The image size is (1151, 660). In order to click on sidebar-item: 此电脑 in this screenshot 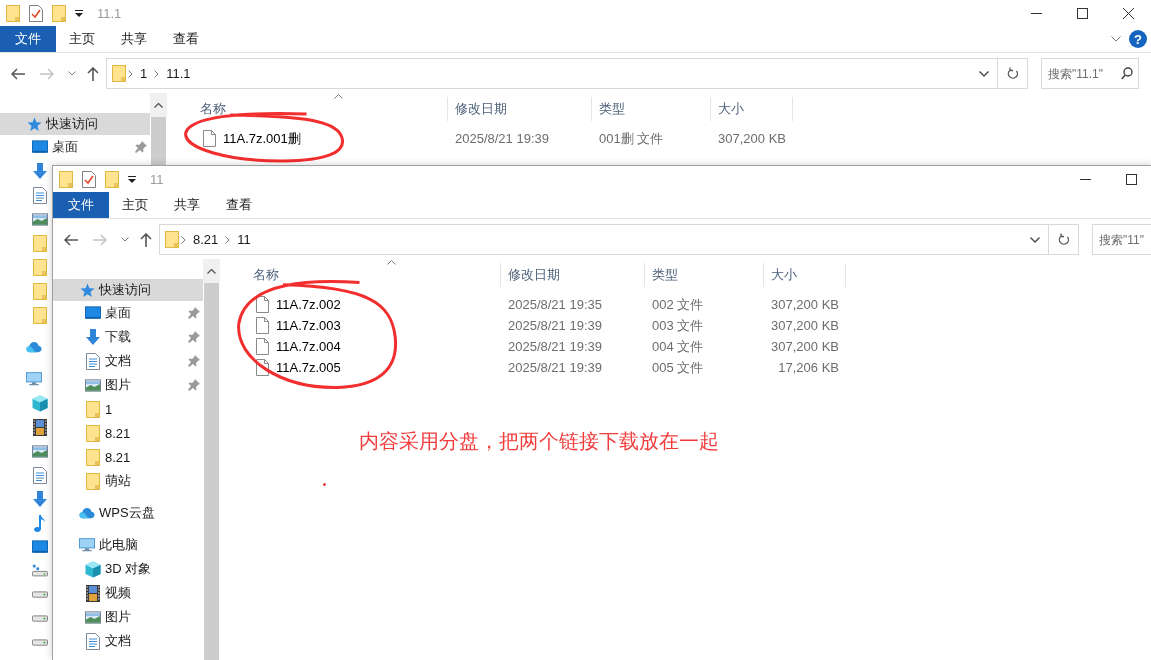, I will do `click(128, 545)`.